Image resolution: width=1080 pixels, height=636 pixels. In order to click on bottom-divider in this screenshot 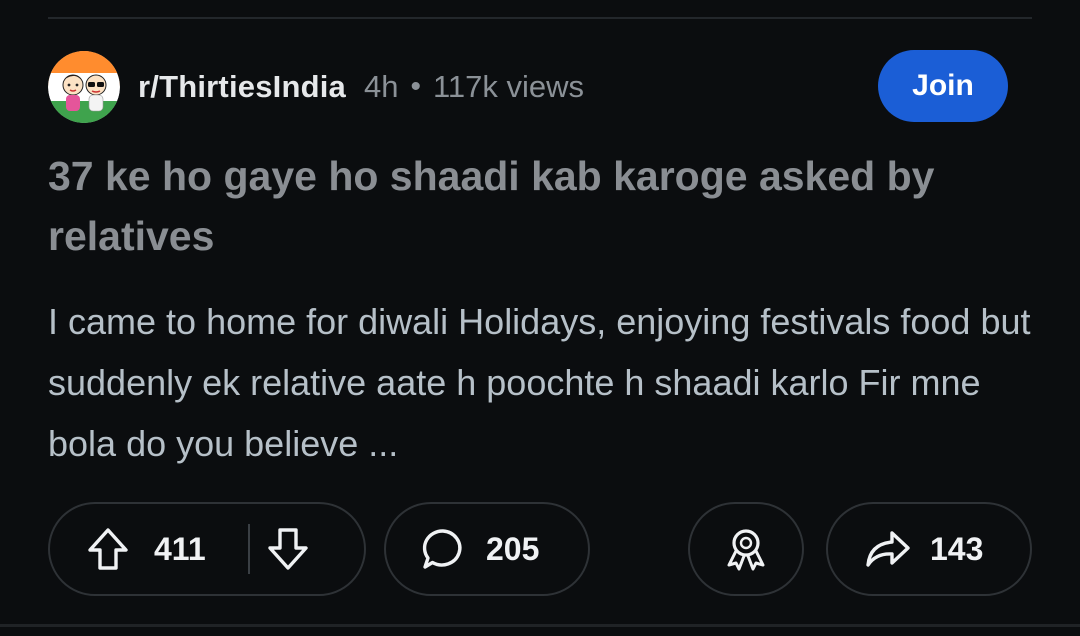, I will do `click(540, 625)`.